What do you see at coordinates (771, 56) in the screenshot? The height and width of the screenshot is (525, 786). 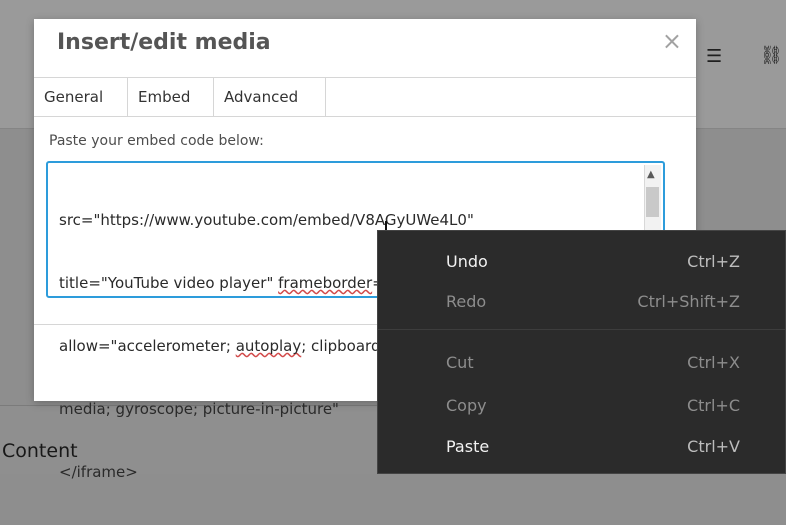 I see `link-icon: ⛓` at bounding box center [771, 56].